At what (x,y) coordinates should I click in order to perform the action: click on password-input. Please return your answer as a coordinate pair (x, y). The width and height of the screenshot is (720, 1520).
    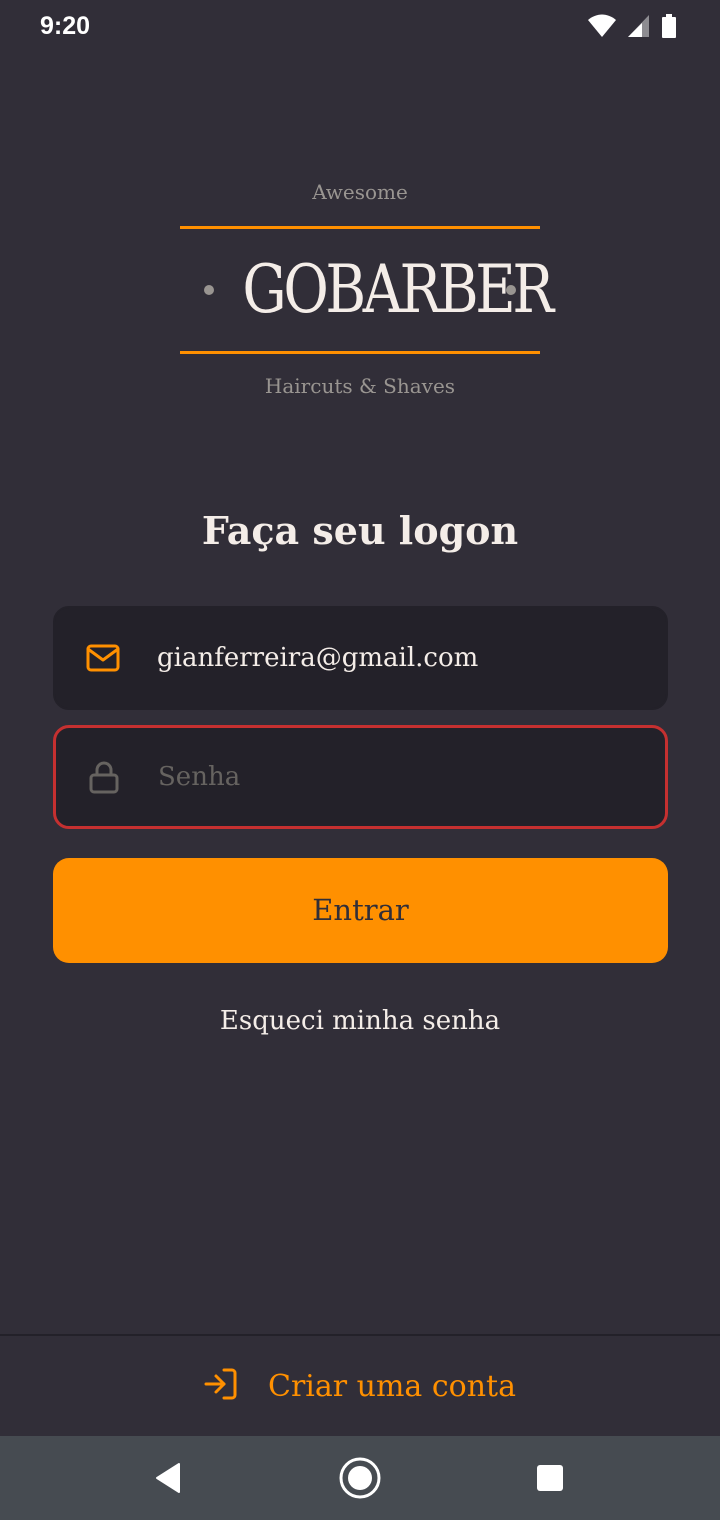
    Looking at the image, I should click on (401, 777).